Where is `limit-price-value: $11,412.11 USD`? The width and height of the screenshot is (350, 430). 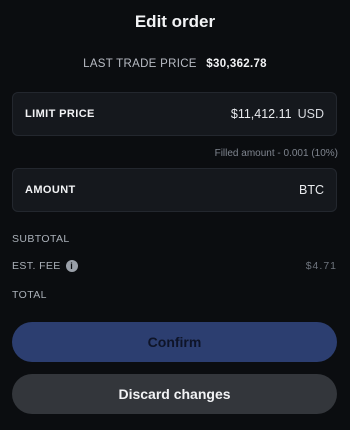 limit-price-value: $11,412.11 USD is located at coordinates (277, 114).